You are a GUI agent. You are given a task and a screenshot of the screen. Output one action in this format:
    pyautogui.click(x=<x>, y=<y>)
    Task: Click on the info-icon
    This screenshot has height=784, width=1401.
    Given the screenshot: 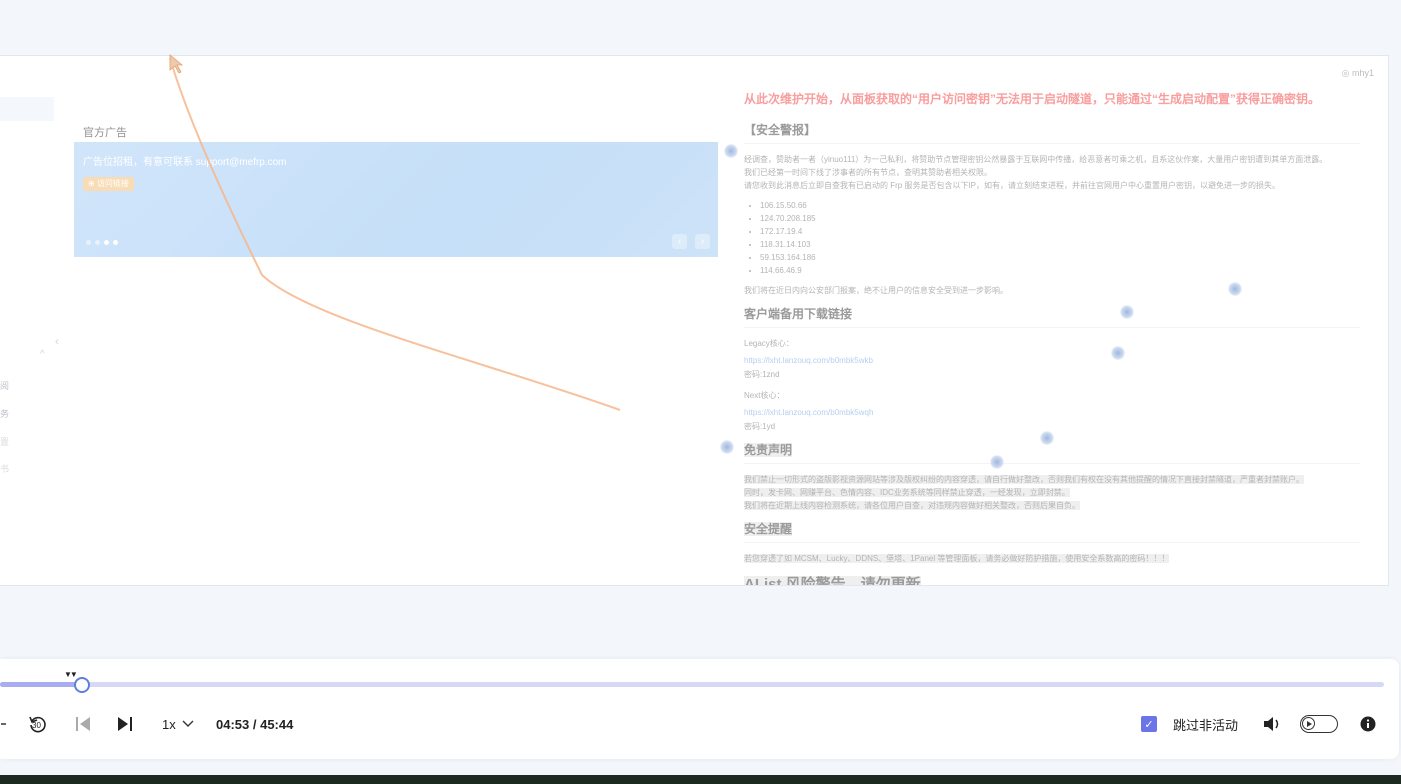 What is the action you would take?
    pyautogui.click(x=1368, y=724)
    